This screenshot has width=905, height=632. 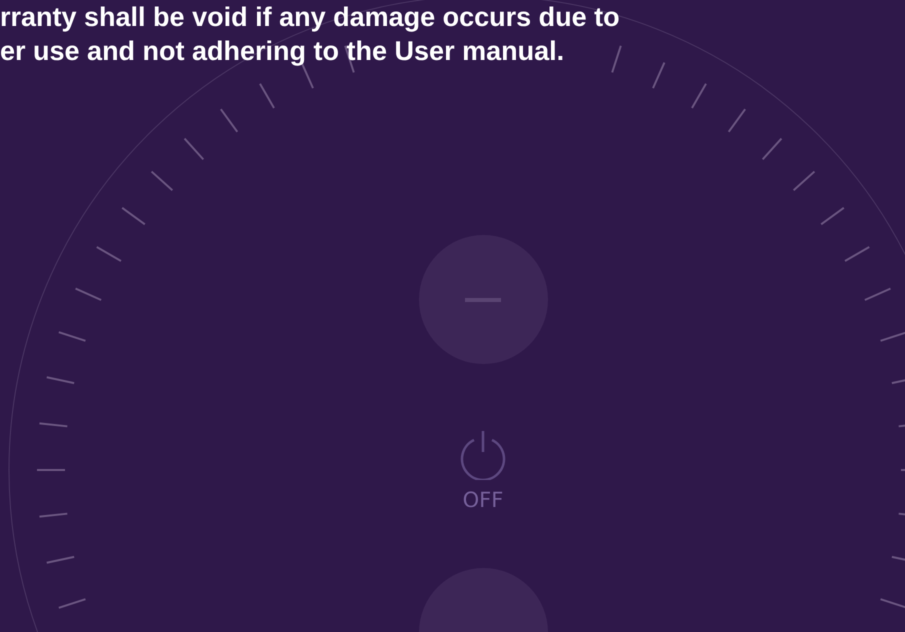 What do you see at coordinates (282, 51) in the screenshot?
I see `warranty-text: er use and not adhering to the User manual.` at bounding box center [282, 51].